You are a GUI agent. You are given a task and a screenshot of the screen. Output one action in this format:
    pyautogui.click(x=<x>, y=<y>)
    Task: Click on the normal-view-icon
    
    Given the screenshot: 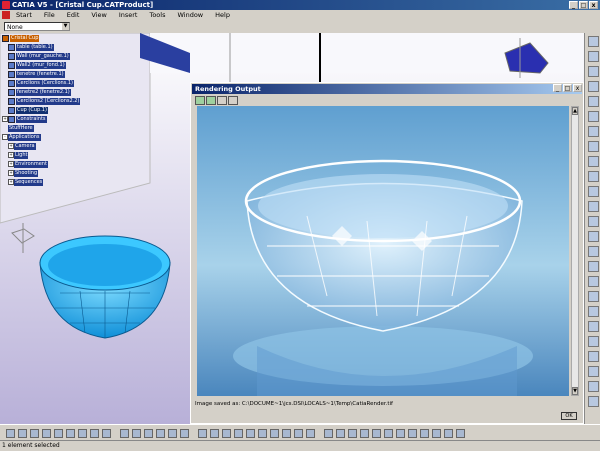 What is the action you would take?
    pyautogui.click(x=262, y=433)
    